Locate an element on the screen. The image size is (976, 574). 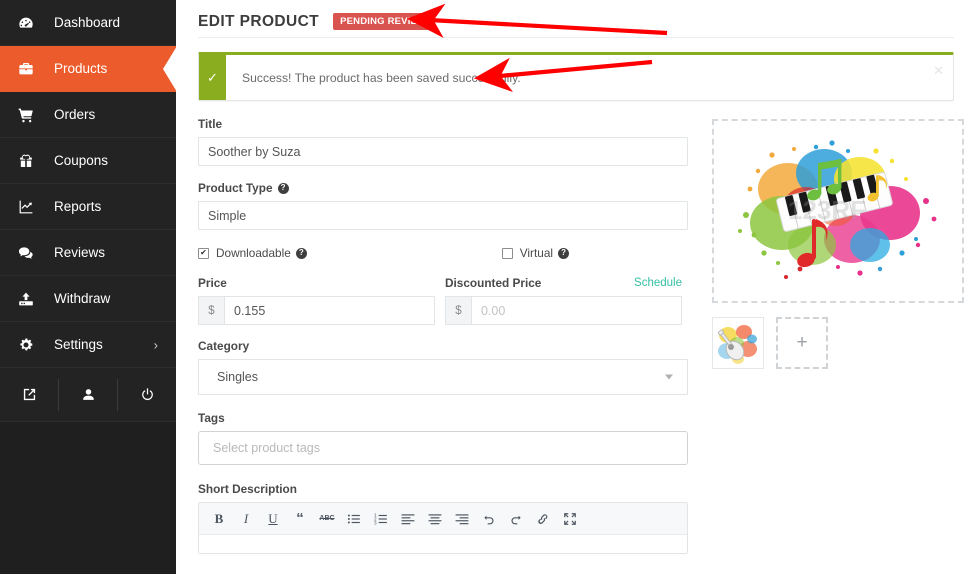
discounted-price-head: Discounted Price Schedule is located at coordinates (563, 283).